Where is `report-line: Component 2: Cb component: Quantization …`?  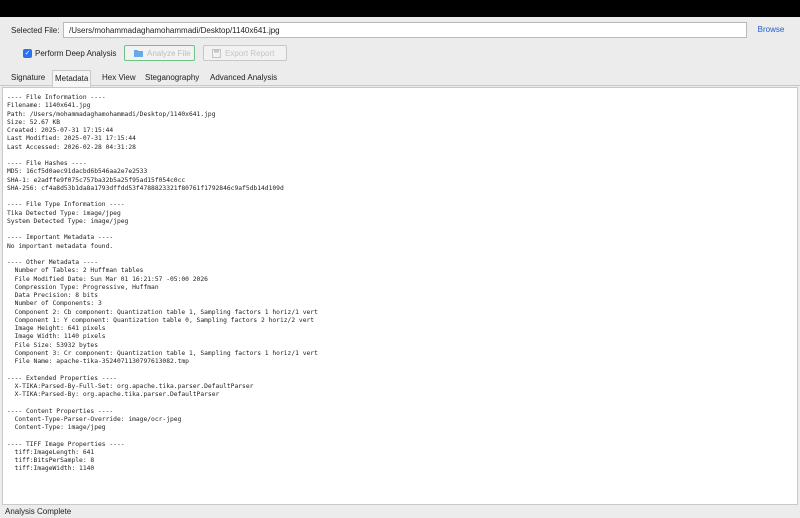 report-line: Component 2: Cb component: Quantization … is located at coordinates (162, 312).